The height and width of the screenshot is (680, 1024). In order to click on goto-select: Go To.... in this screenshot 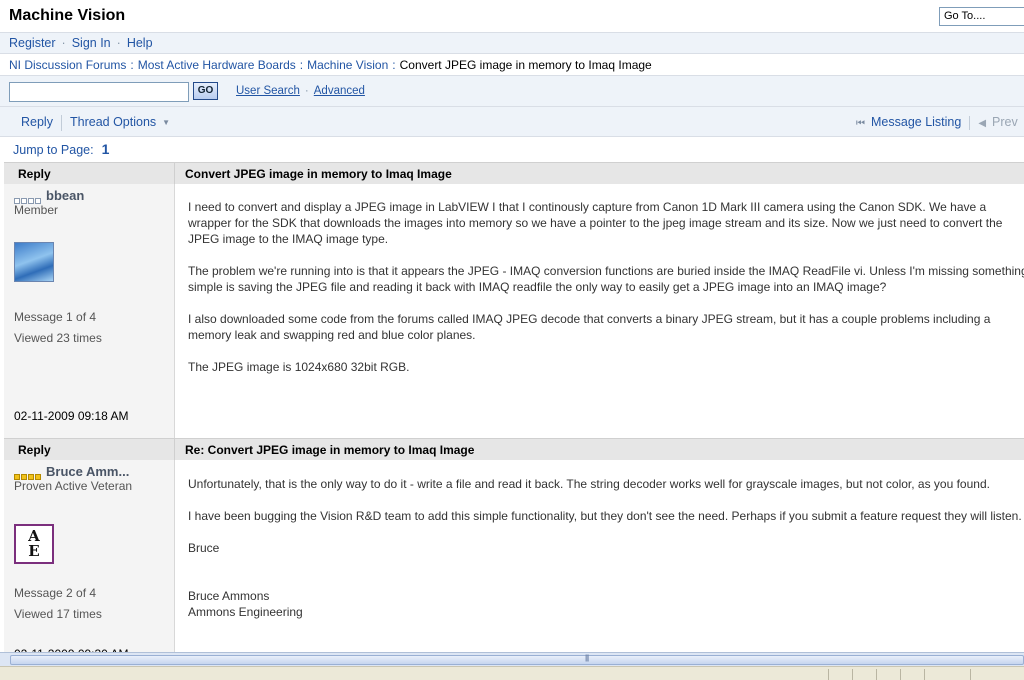, I will do `click(981, 16)`.